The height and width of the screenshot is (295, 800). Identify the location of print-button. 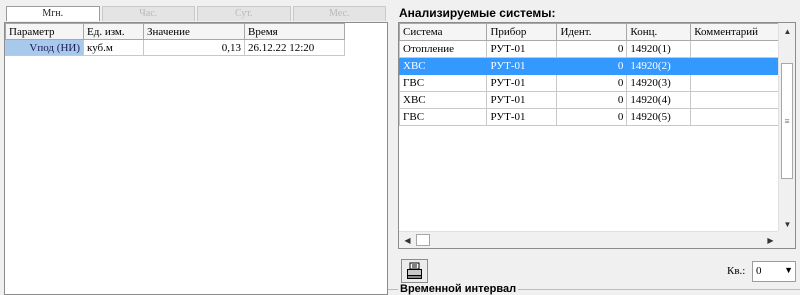
(414, 271).